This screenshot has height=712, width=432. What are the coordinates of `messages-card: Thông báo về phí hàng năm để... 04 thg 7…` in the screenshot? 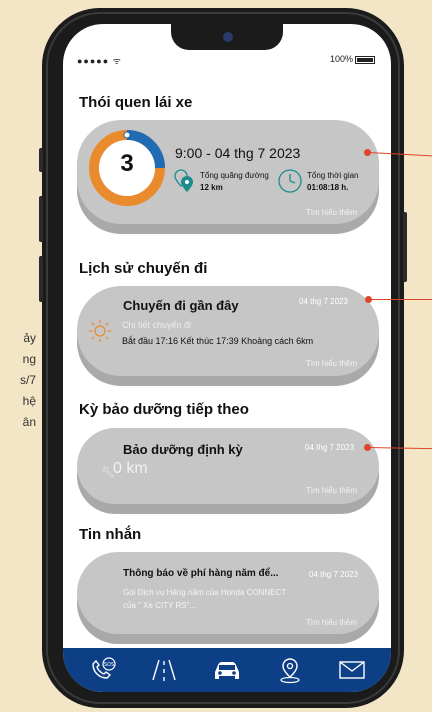 It's located at (228, 593).